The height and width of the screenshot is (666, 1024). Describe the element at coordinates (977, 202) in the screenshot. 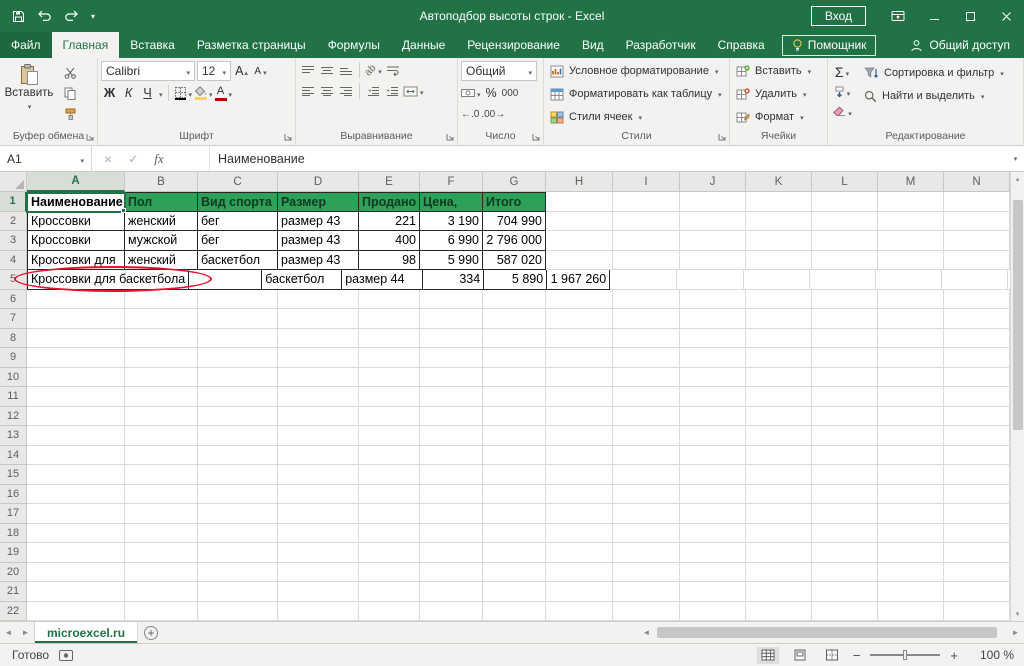

I see `cell-N1` at that location.